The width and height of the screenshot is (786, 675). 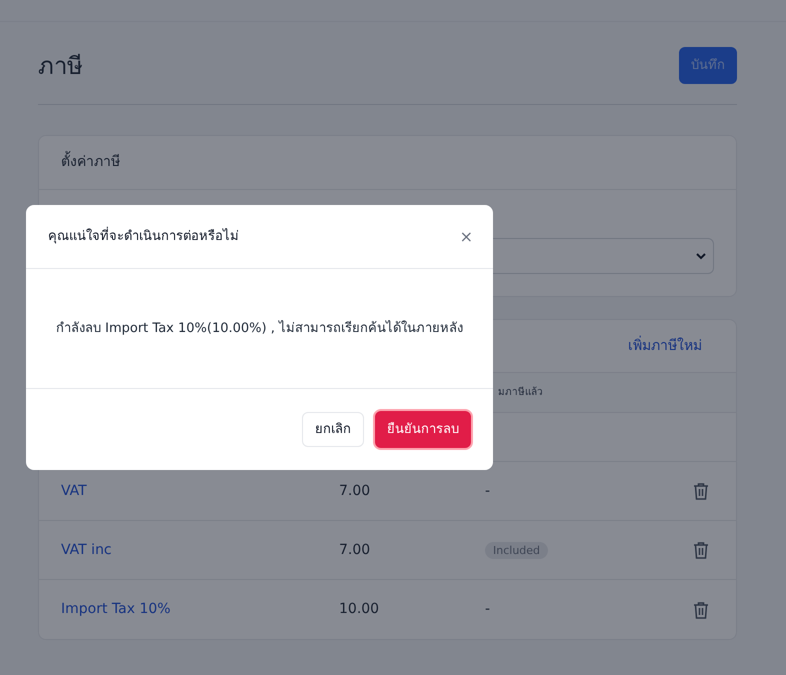 What do you see at coordinates (520, 392) in the screenshot?
I see `column-header: มภาษีแล้ว` at bounding box center [520, 392].